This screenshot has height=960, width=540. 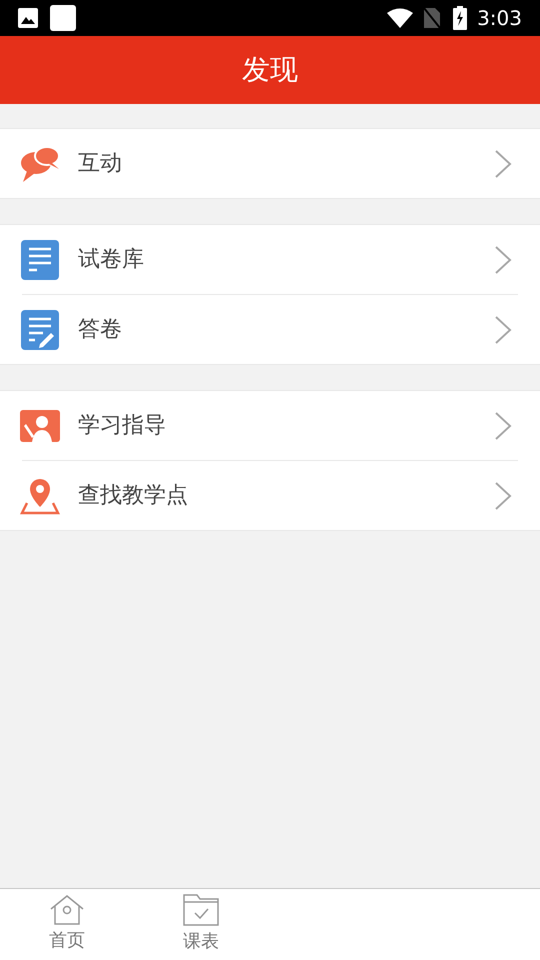 I want to click on menu-item: 学习指导, so click(x=270, y=425).